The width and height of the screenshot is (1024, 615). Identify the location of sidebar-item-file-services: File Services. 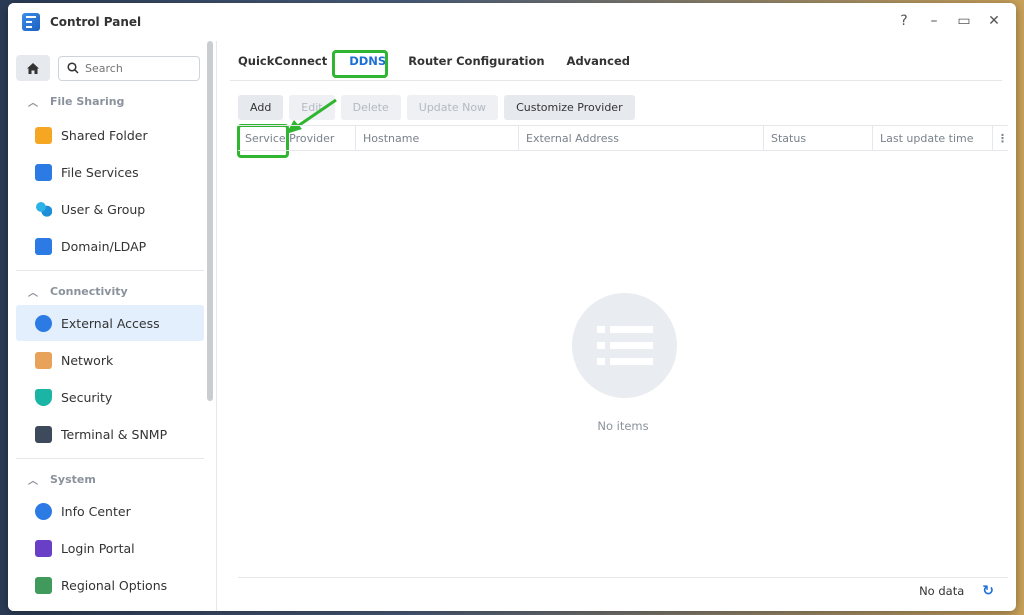
(110, 172).